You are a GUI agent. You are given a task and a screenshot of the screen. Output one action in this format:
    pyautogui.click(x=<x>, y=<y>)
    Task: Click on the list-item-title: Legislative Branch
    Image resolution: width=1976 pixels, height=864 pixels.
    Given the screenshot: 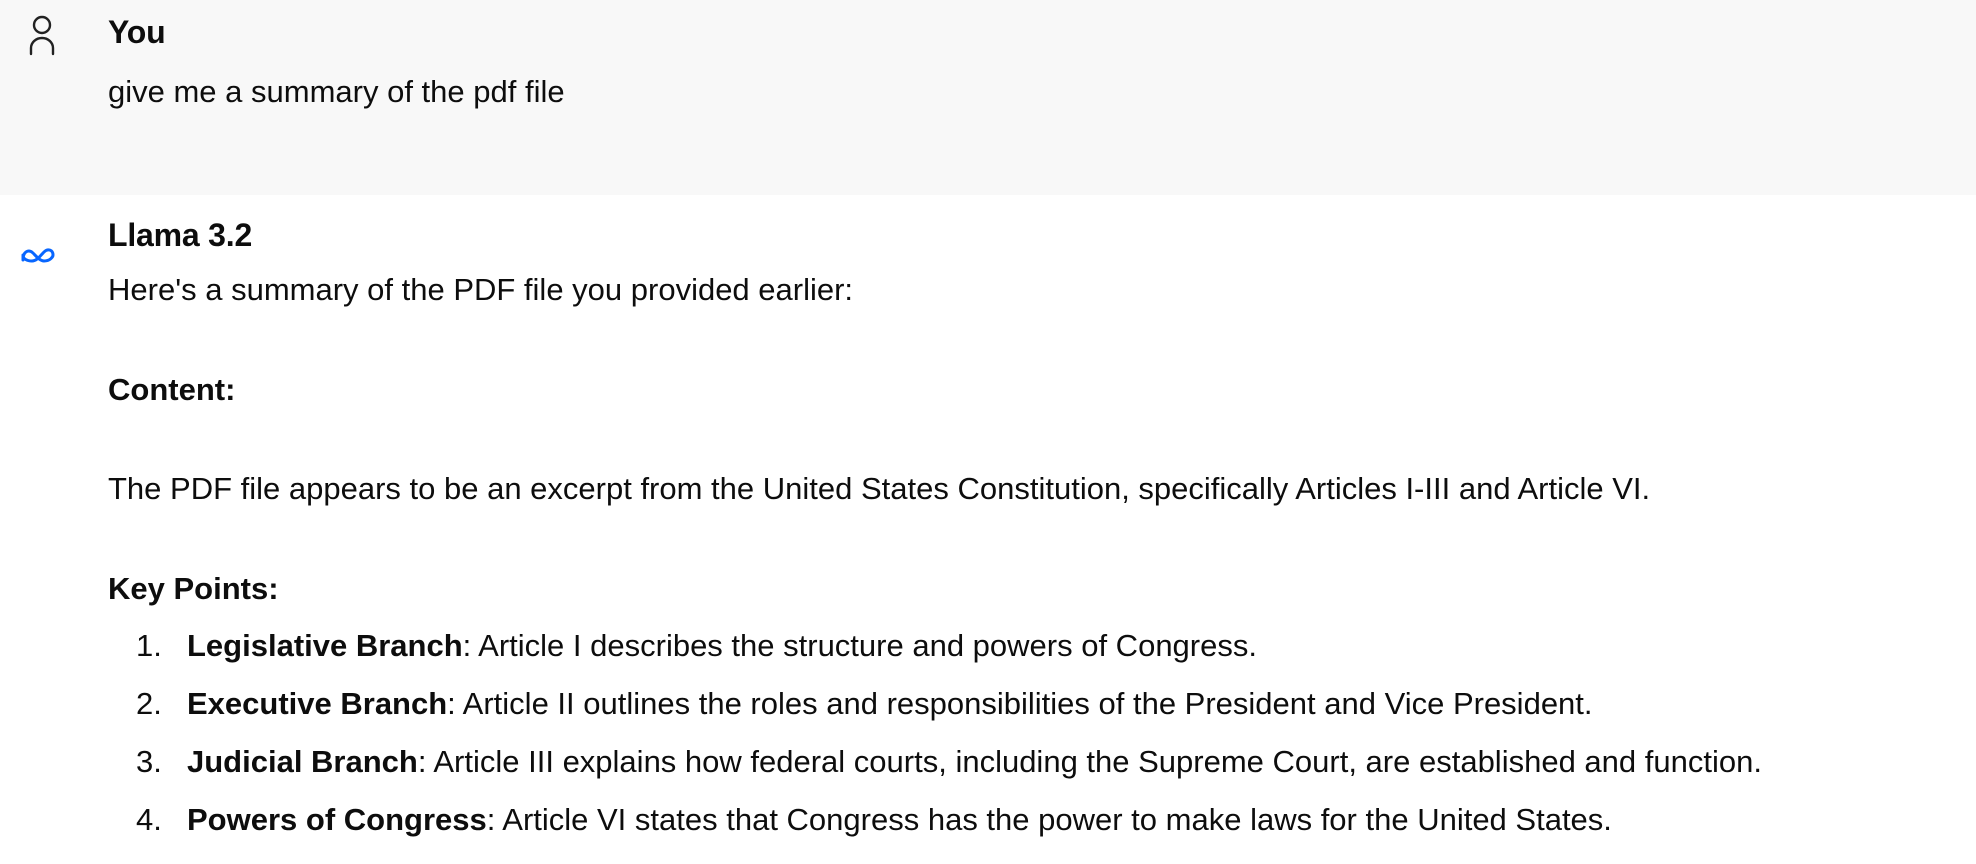 What is the action you would take?
    pyautogui.click(x=325, y=645)
    